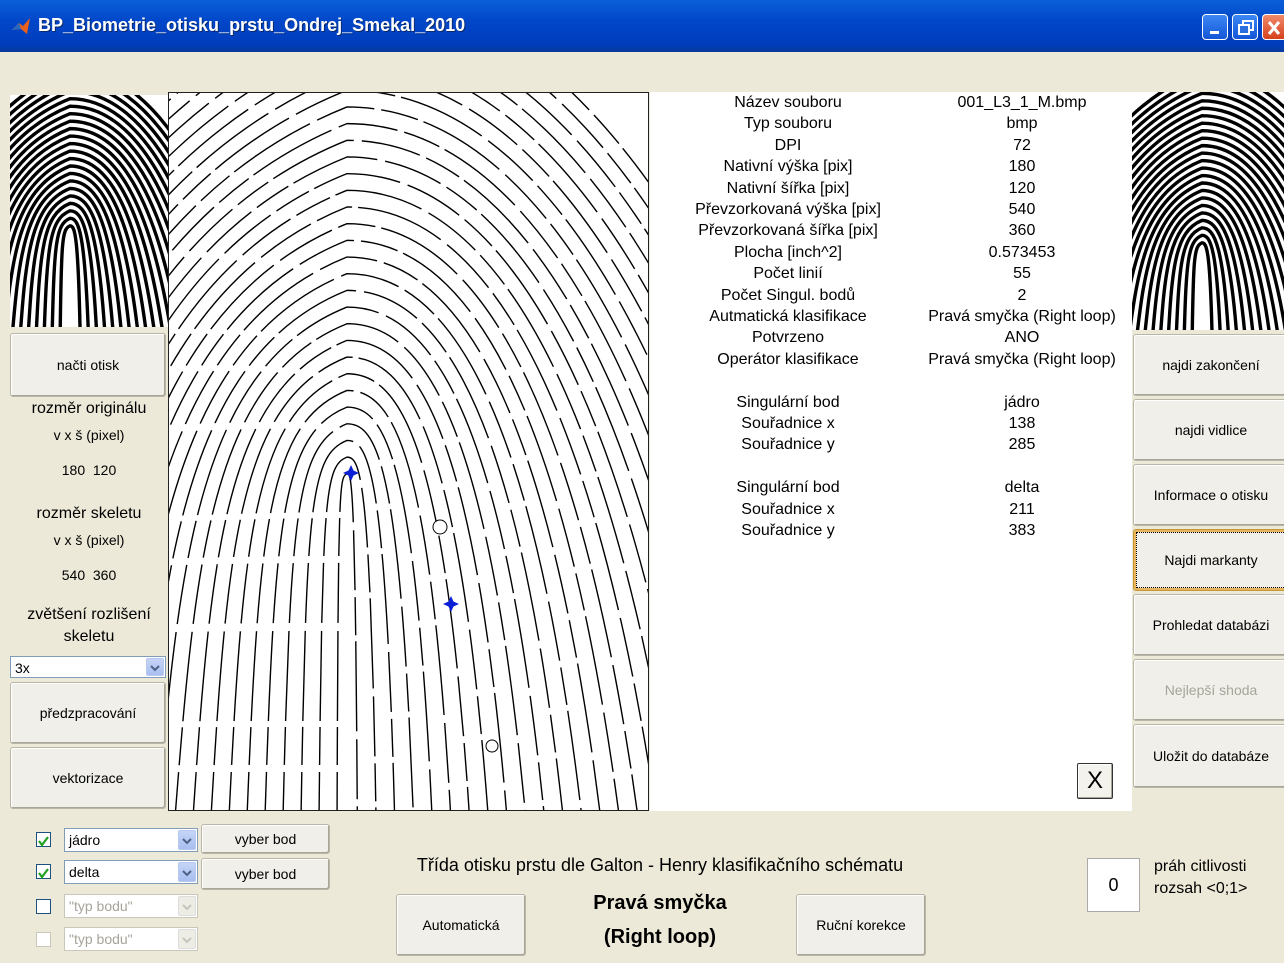 This screenshot has height=963, width=1284. What do you see at coordinates (1208, 756) in the screenshot?
I see `save-database-button: Uložit do databáze` at bounding box center [1208, 756].